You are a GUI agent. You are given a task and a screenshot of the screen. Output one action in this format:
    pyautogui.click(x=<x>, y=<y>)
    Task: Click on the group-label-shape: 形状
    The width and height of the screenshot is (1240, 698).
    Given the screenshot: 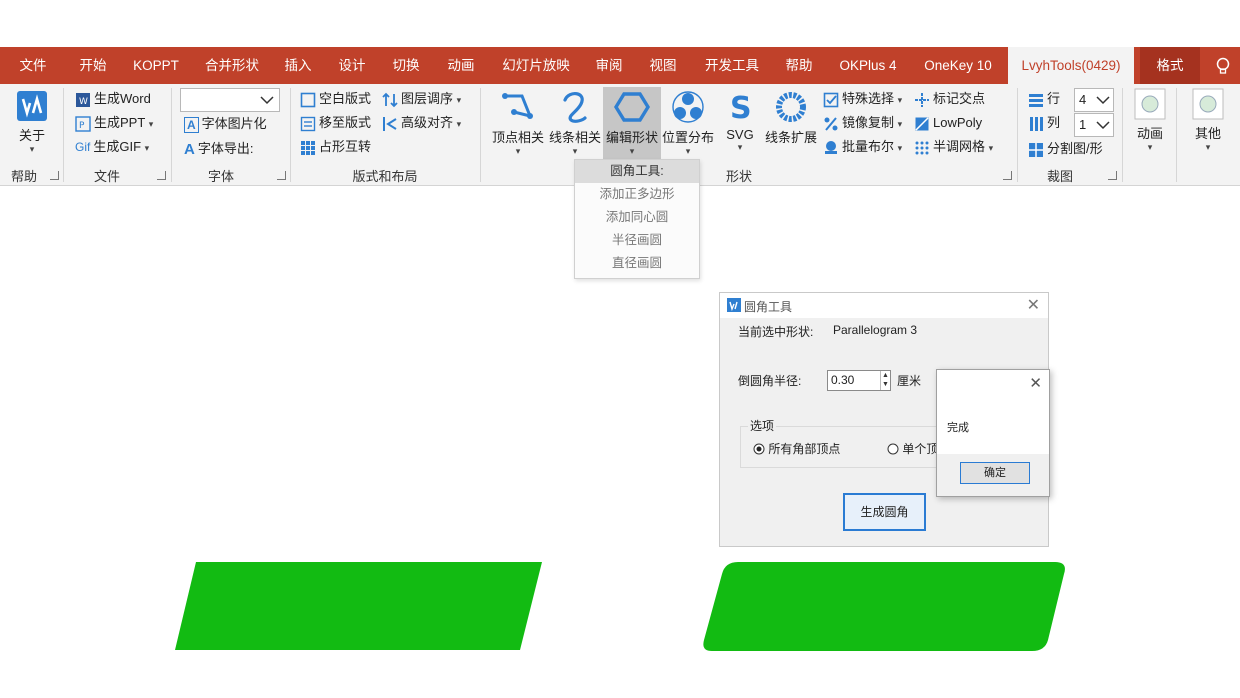 What is the action you would take?
    pyautogui.click(x=738, y=176)
    